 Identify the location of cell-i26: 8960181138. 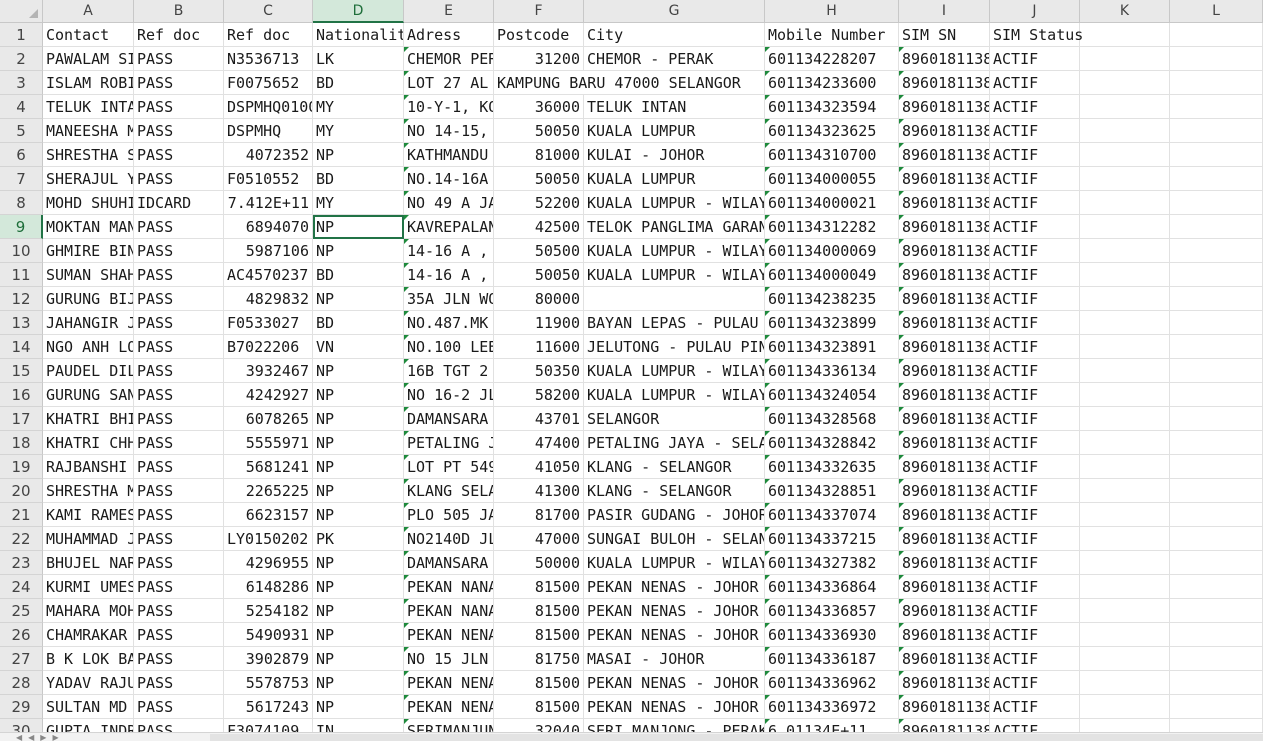
(944, 635).